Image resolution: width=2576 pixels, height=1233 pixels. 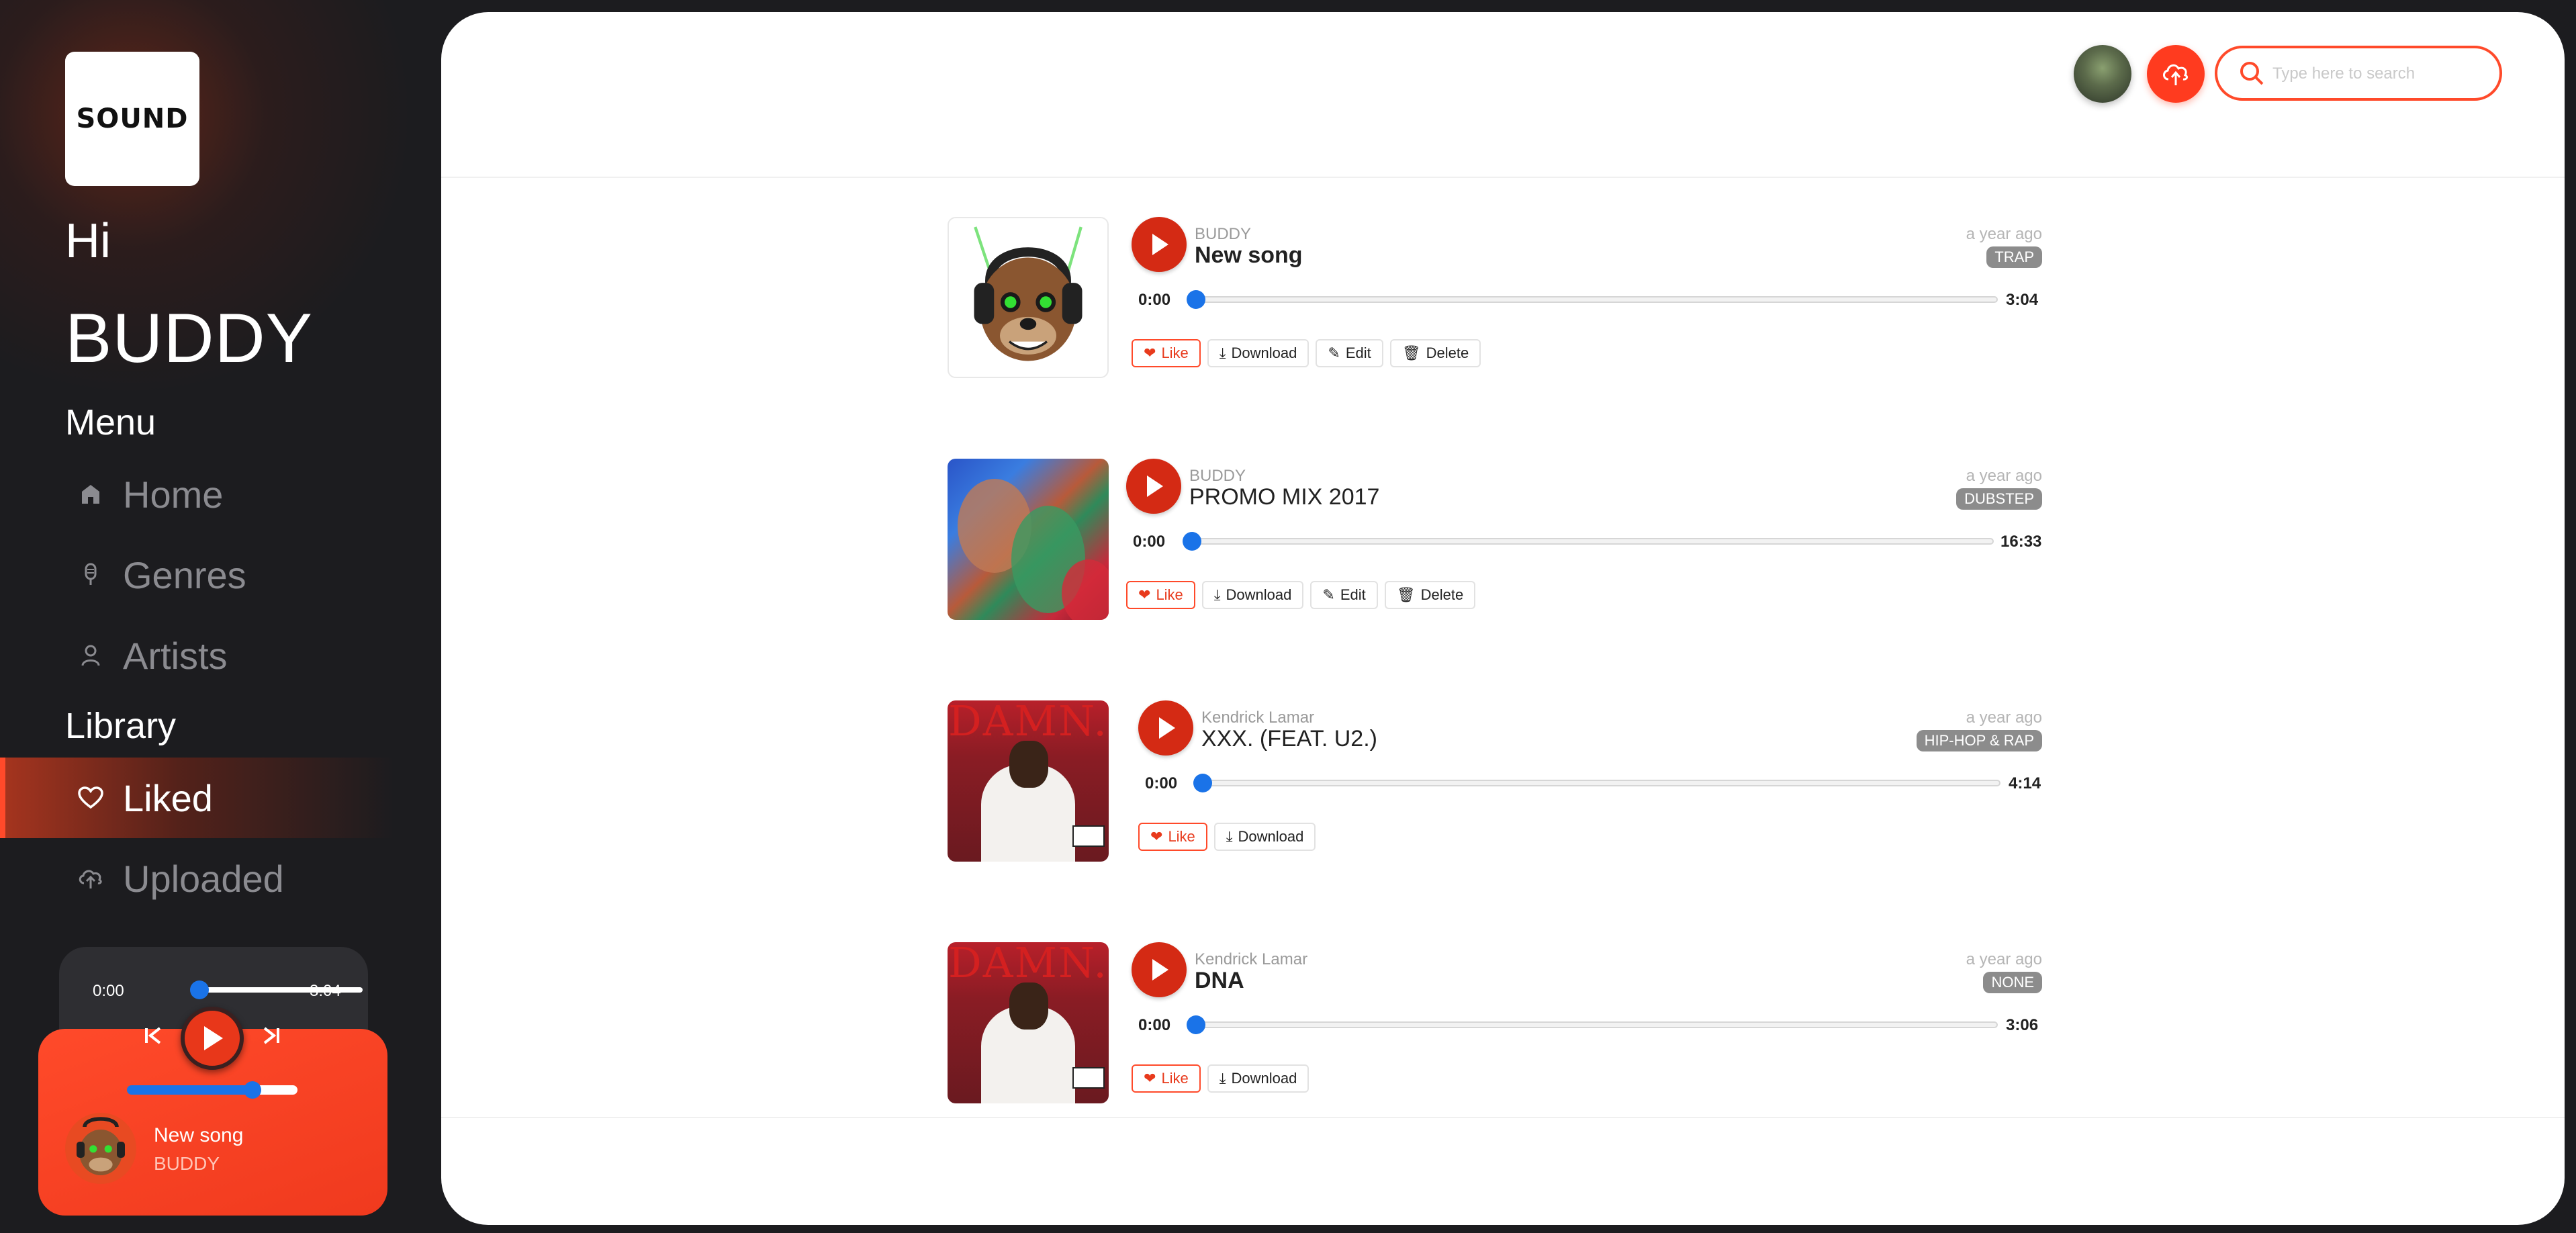 I want to click on search-box, so click(x=2358, y=73).